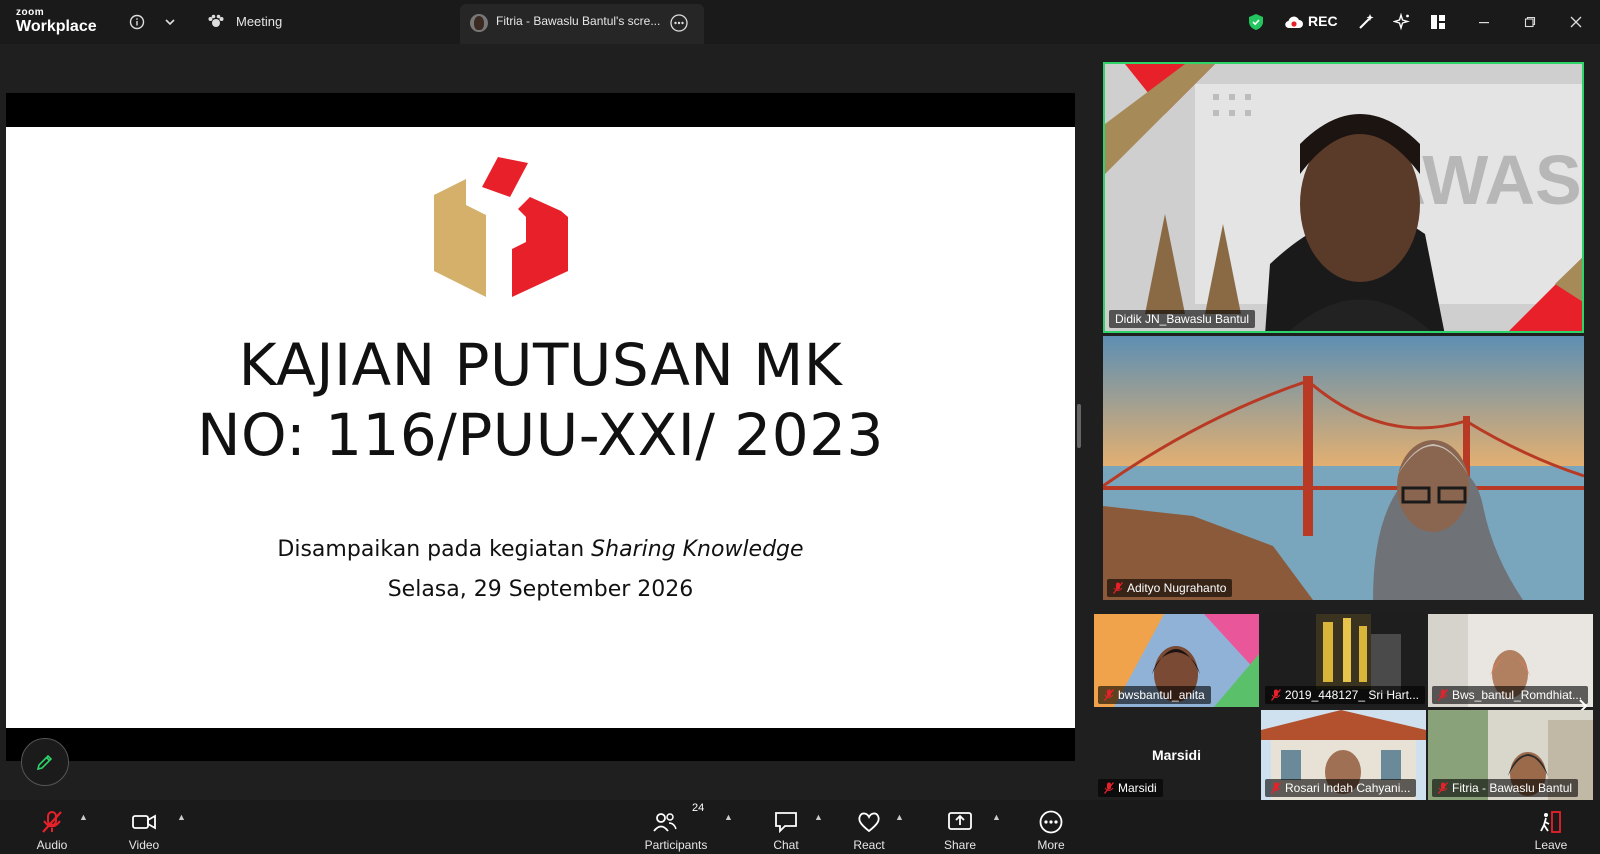  I want to click on heart-icon, so click(869, 822).